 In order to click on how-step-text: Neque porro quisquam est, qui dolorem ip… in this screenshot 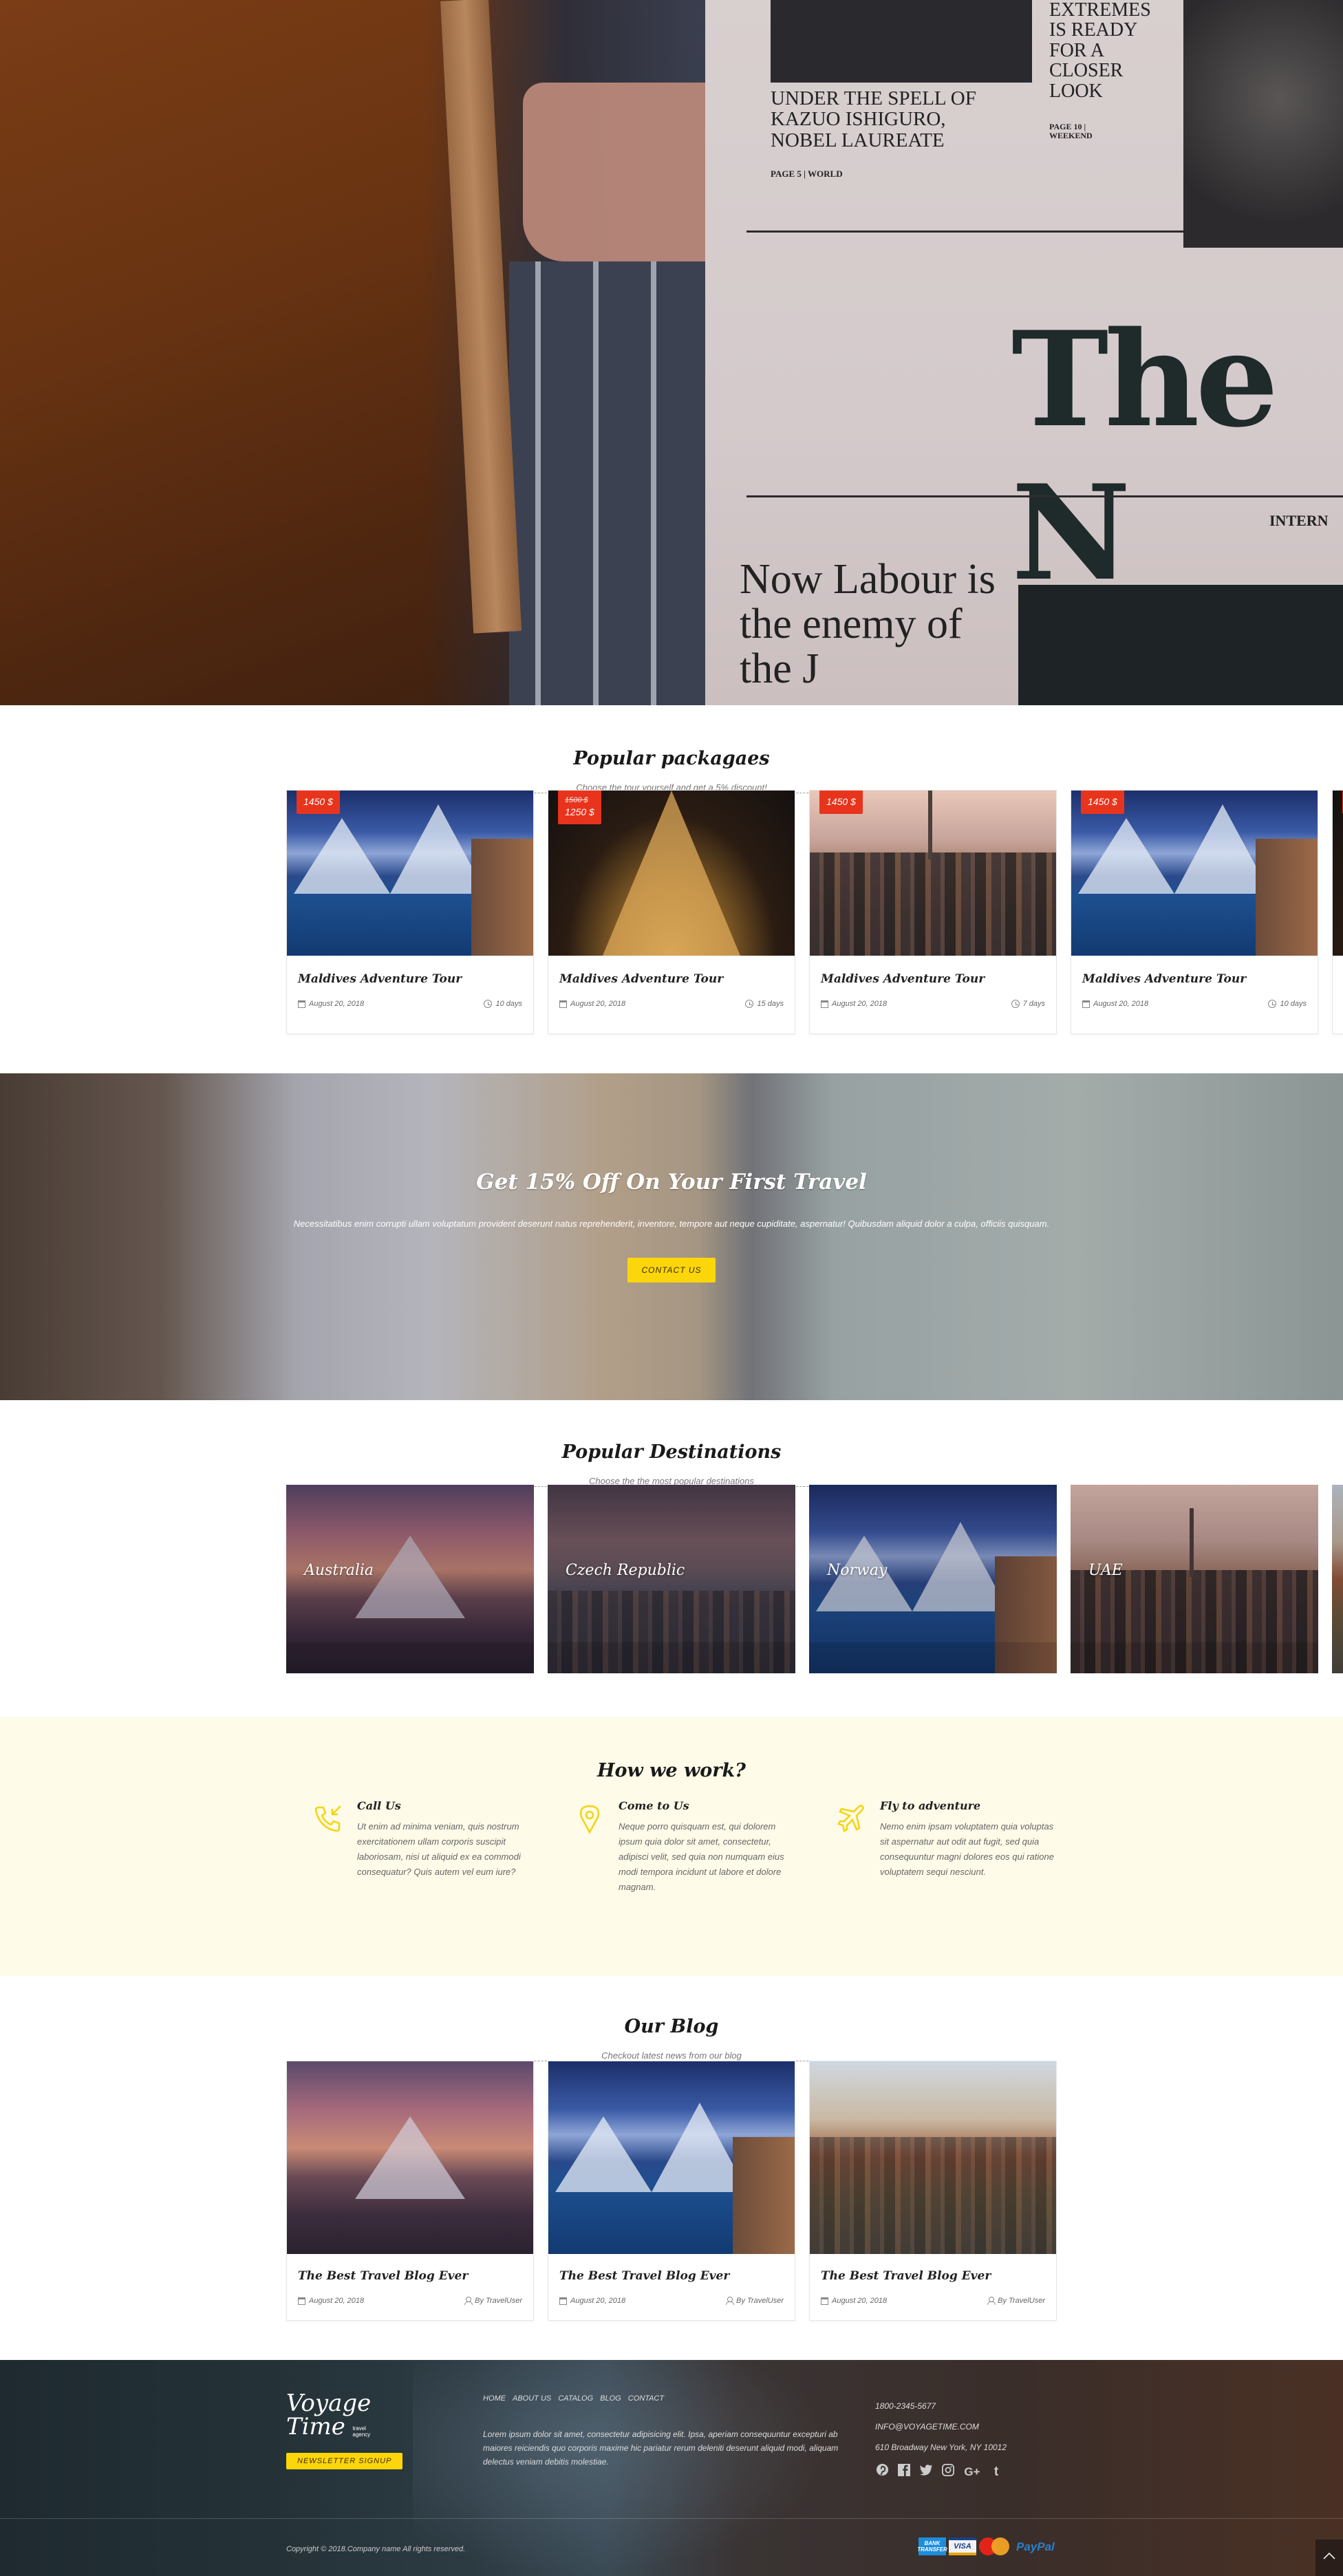, I will do `click(701, 1857)`.